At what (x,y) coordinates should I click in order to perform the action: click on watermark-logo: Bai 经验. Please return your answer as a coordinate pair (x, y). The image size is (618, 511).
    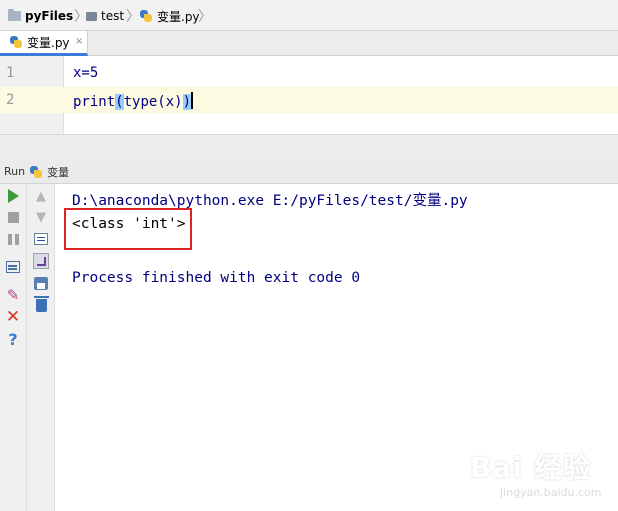
    Looking at the image, I should click on (531, 467).